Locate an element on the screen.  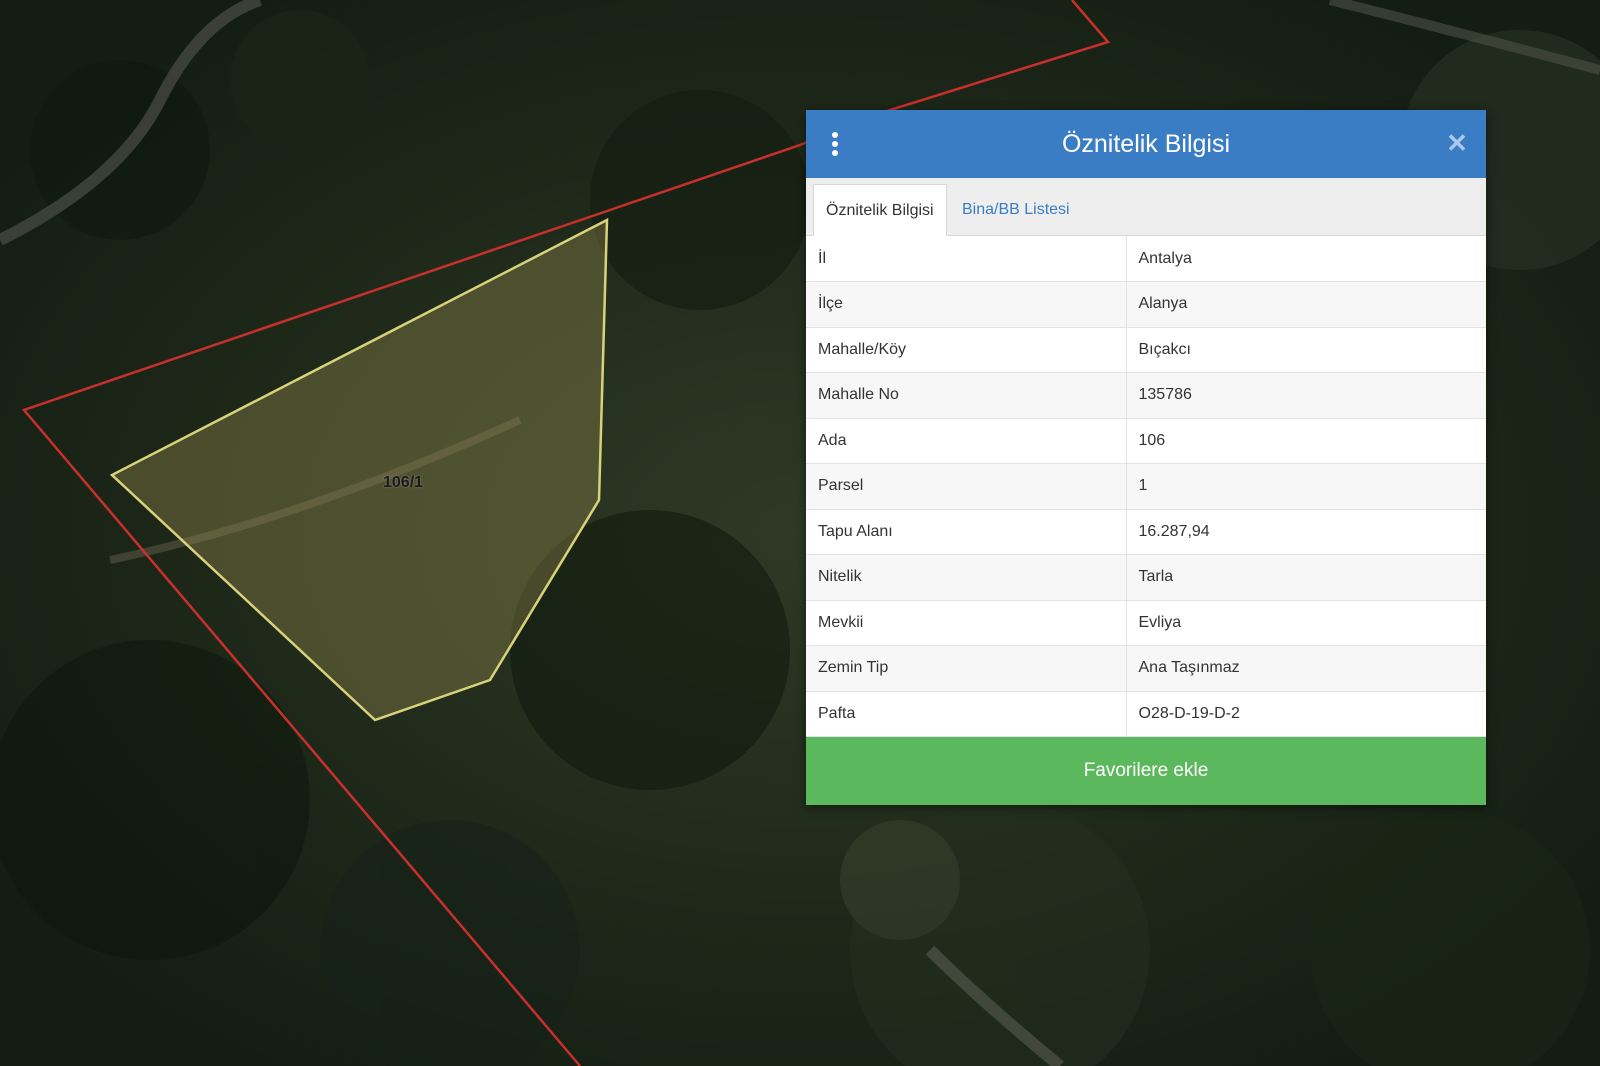
table-row: Tapu Alanı 16.287,94 is located at coordinates (1146, 532).